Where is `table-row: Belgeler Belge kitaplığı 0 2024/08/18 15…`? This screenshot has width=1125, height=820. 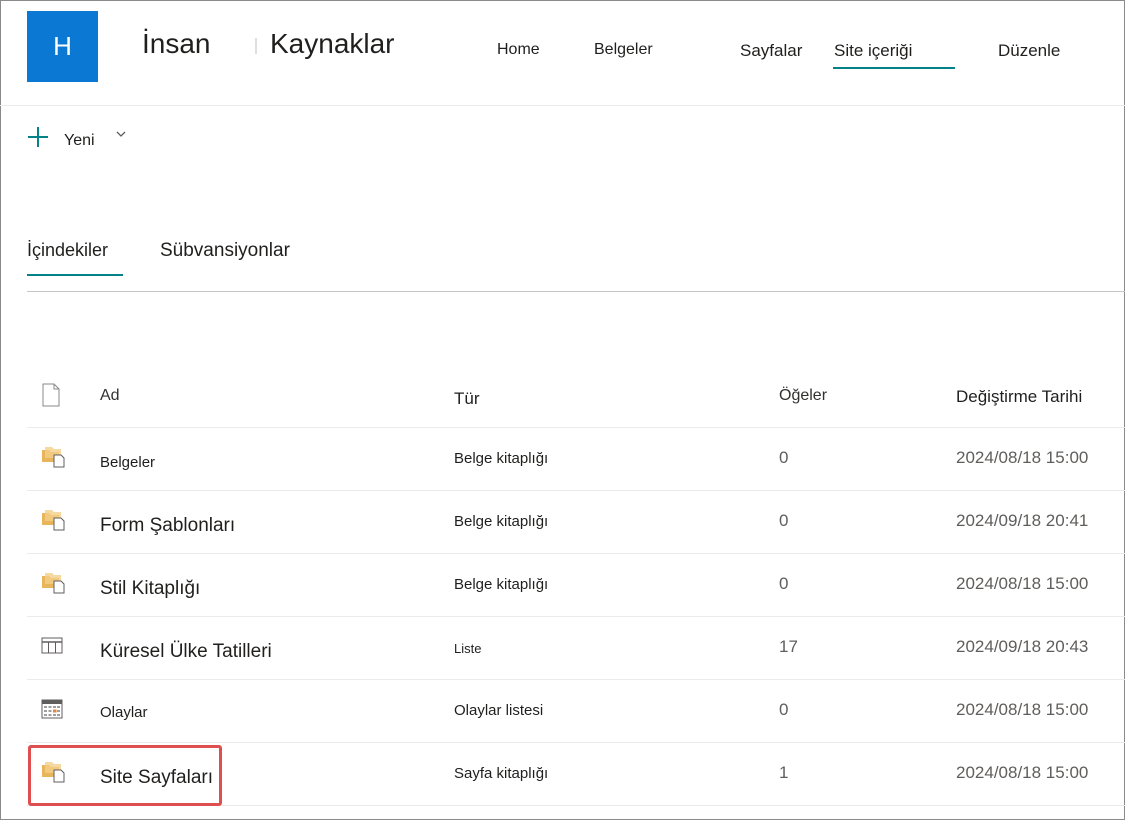
table-row: Belgeler Belge kitaplığı 0 2024/08/18 15… is located at coordinates (576, 459).